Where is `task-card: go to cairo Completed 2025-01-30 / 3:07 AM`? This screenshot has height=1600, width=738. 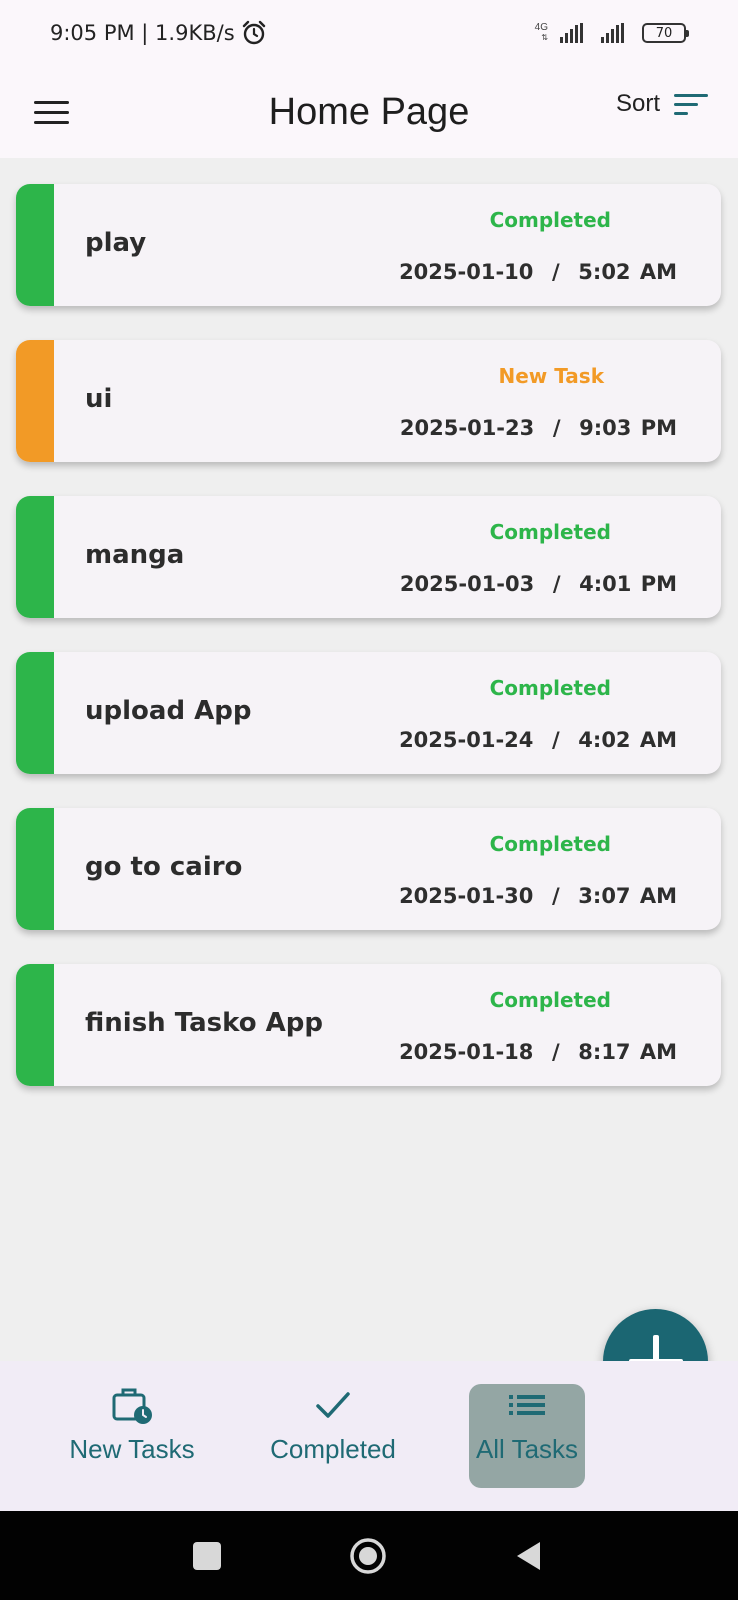
task-card: go to cairo Completed 2025-01-30 / 3:07 AM is located at coordinates (368, 869).